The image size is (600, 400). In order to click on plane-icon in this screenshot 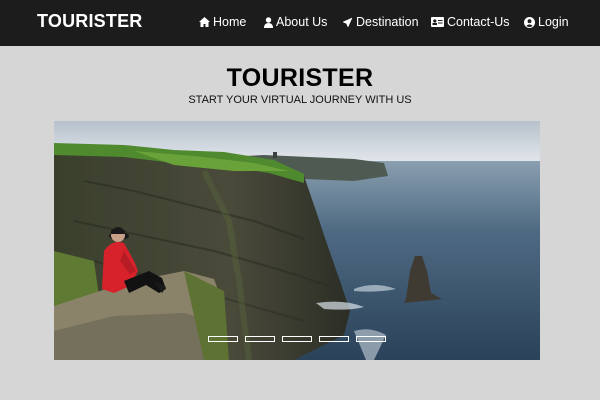, I will do `click(347, 22)`.